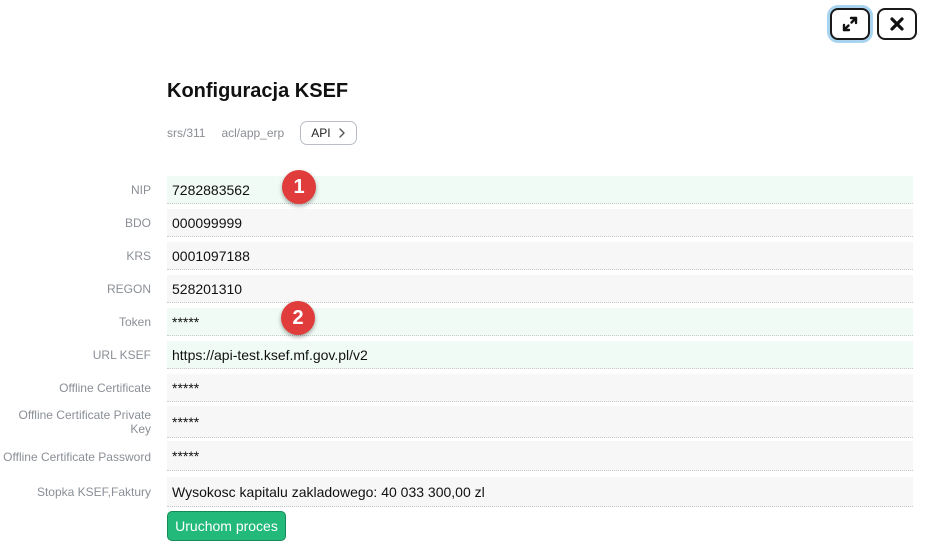 The image size is (932, 550). I want to click on field-row-offline-password: Offline Certificate Password *****, so click(456, 456).